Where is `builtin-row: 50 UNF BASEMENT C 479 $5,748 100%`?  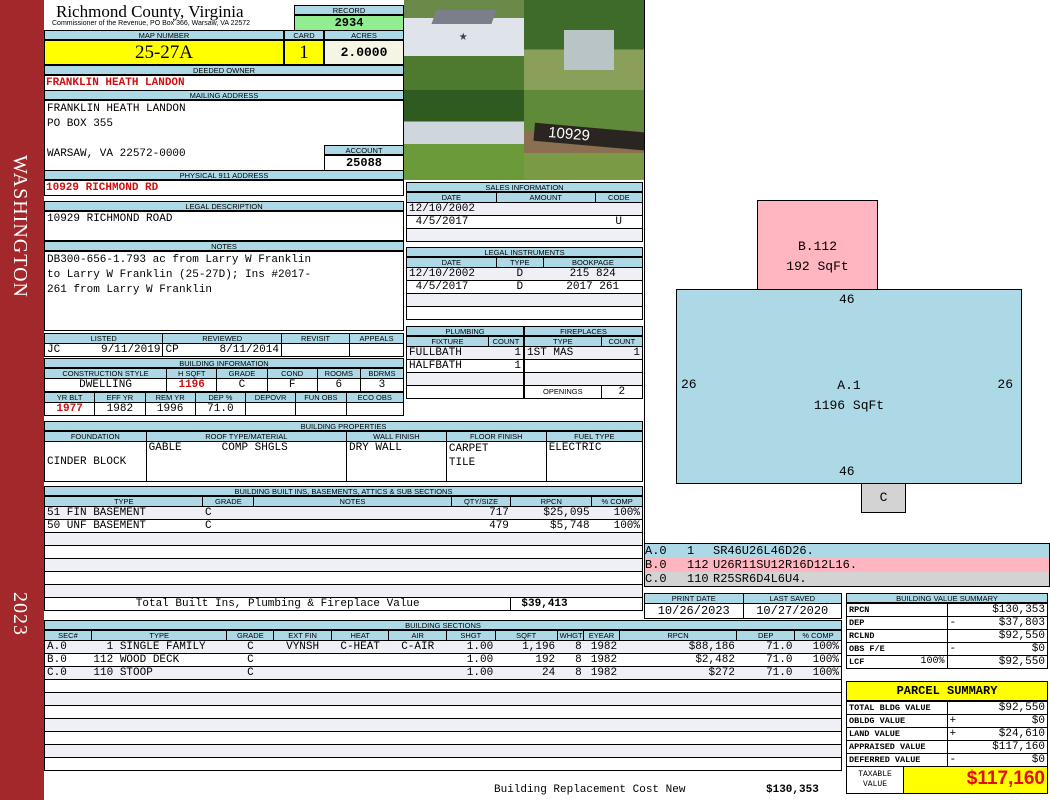 builtin-row: 50 UNF BASEMENT C 479 $5,748 100% is located at coordinates (343, 526).